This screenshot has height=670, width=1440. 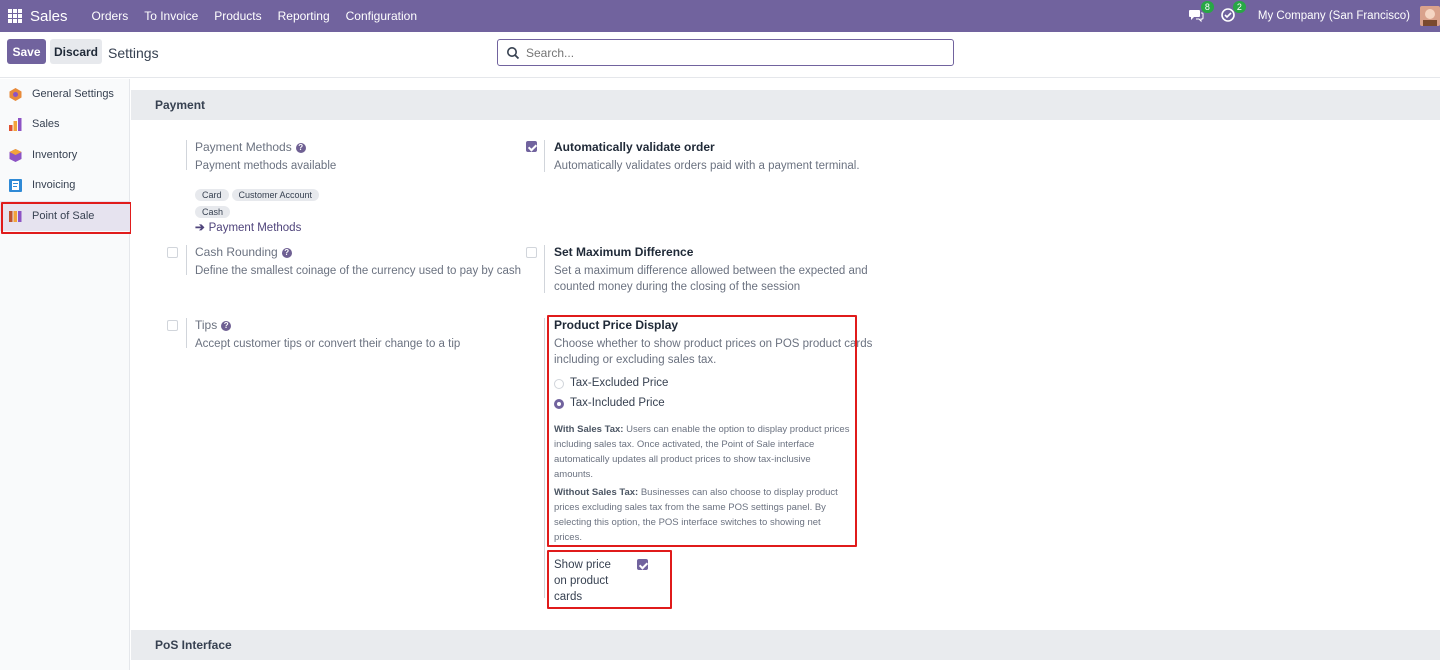 I want to click on payment-methods-link: ➔ Payment Methods, so click(x=355, y=227).